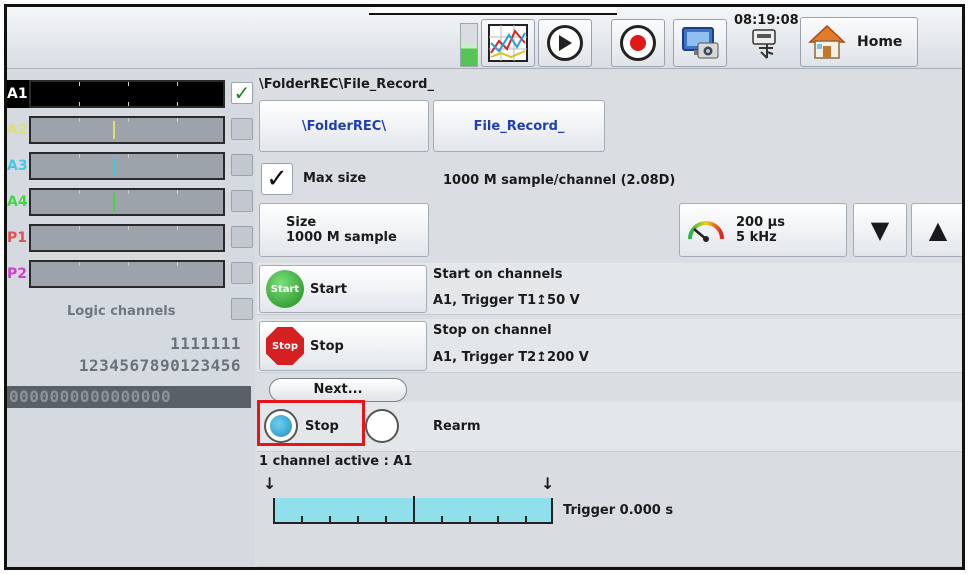 The image size is (969, 574). Describe the element at coordinates (205, 343) in the screenshot. I see `logic-tens-row: 1111111` at that location.